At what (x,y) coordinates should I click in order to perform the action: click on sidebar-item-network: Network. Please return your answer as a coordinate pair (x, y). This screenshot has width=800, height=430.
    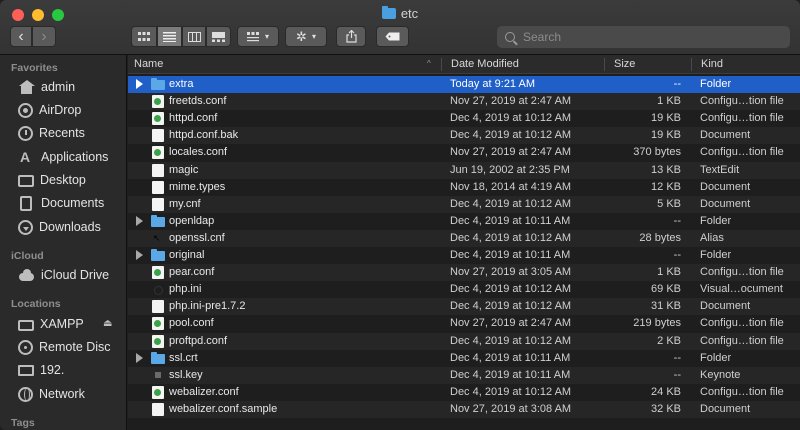
    Looking at the image, I should click on (51, 394).